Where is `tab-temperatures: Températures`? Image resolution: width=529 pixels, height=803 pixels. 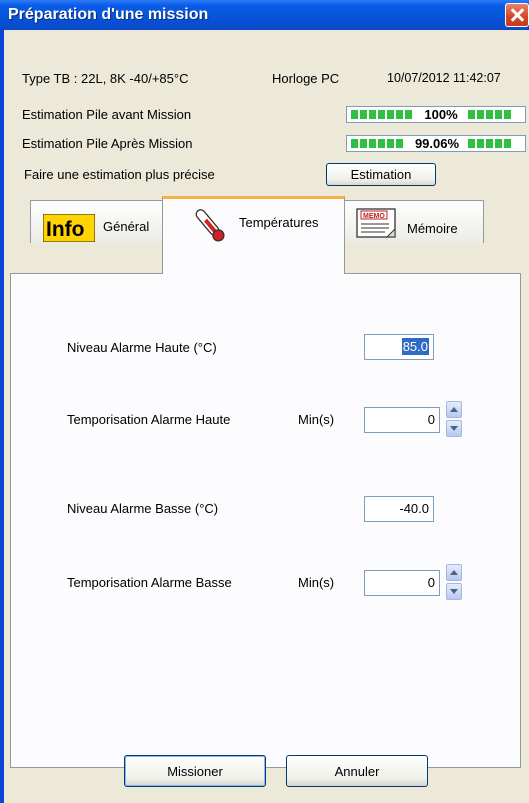 tab-temperatures: Températures is located at coordinates (253, 235).